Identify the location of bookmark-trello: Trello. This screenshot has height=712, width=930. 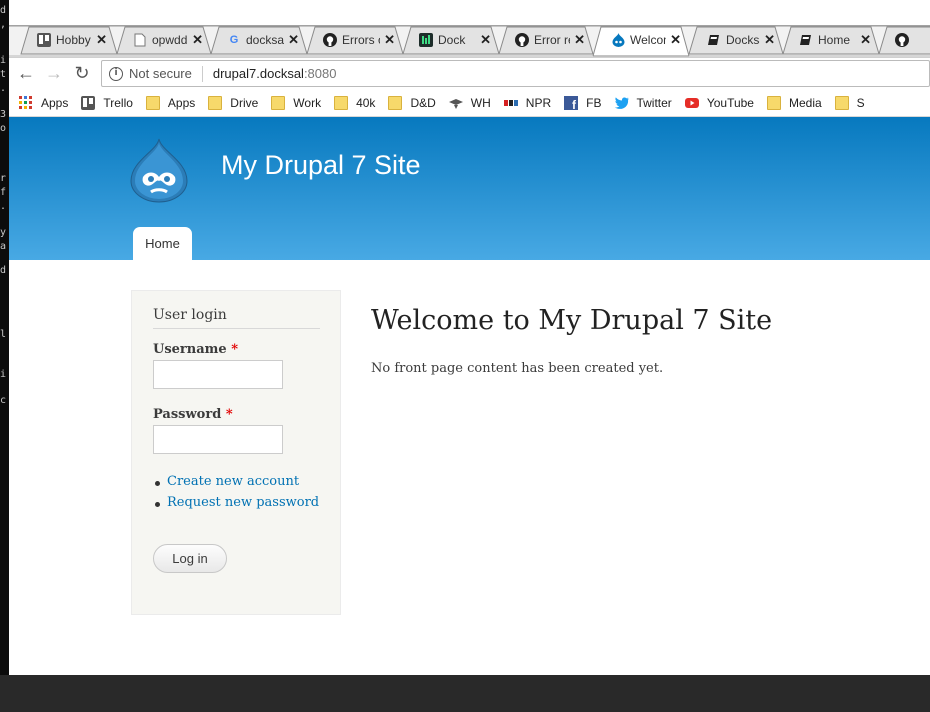
(107, 102).